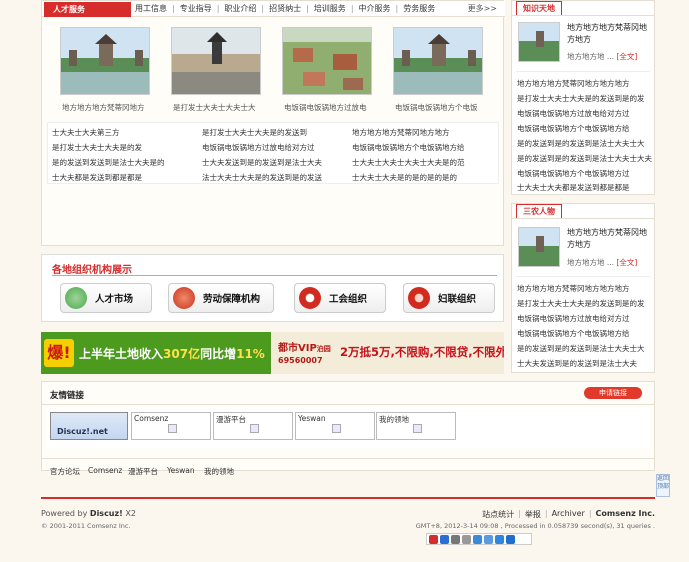 Image resolution: width=689 pixels, height=562 pixels. What do you see at coordinates (105, 470) in the screenshot?
I see `text-link: Comsenz` at bounding box center [105, 470].